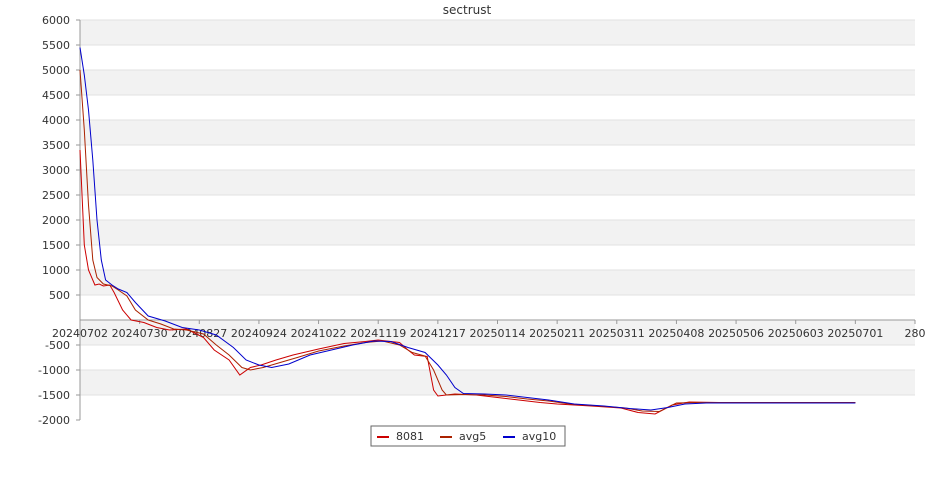 The image size is (935, 500). What do you see at coordinates (56, 20) in the screenshot?
I see `y-tick-label: 6000` at bounding box center [56, 20].